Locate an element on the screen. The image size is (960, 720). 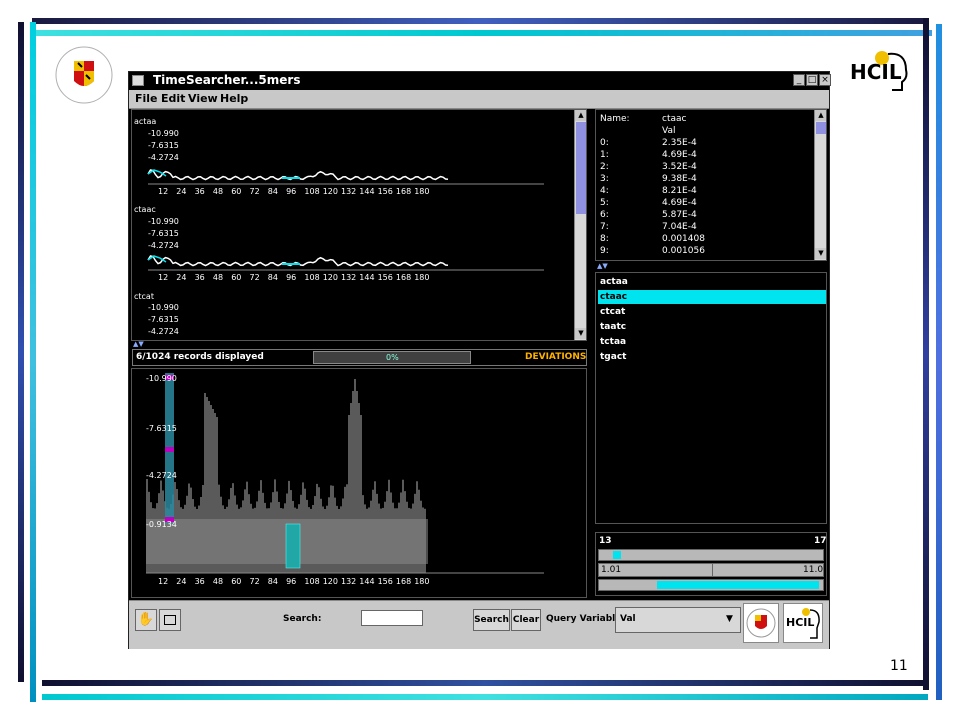
menu-edit: Edit is located at coordinates (173, 98).